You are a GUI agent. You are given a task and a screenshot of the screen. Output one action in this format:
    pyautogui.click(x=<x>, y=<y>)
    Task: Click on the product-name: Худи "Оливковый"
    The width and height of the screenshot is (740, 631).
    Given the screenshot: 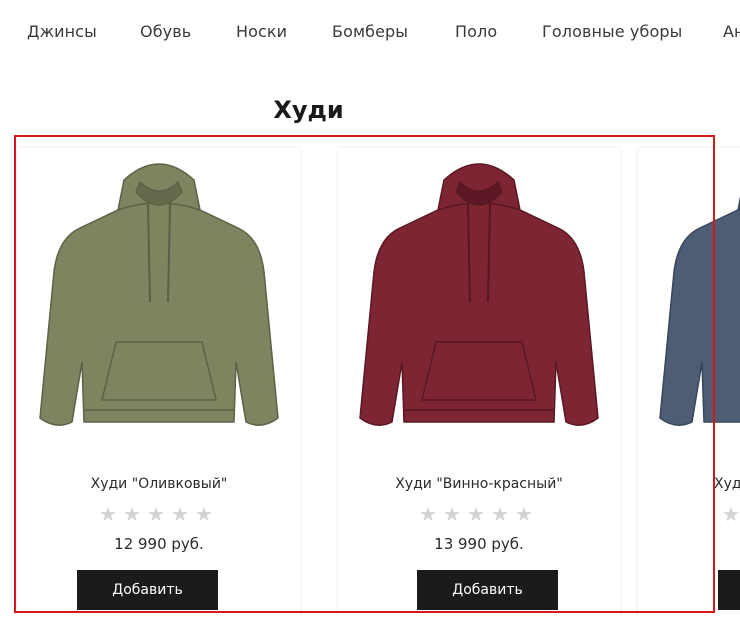 What is the action you would take?
    pyautogui.click(x=159, y=484)
    